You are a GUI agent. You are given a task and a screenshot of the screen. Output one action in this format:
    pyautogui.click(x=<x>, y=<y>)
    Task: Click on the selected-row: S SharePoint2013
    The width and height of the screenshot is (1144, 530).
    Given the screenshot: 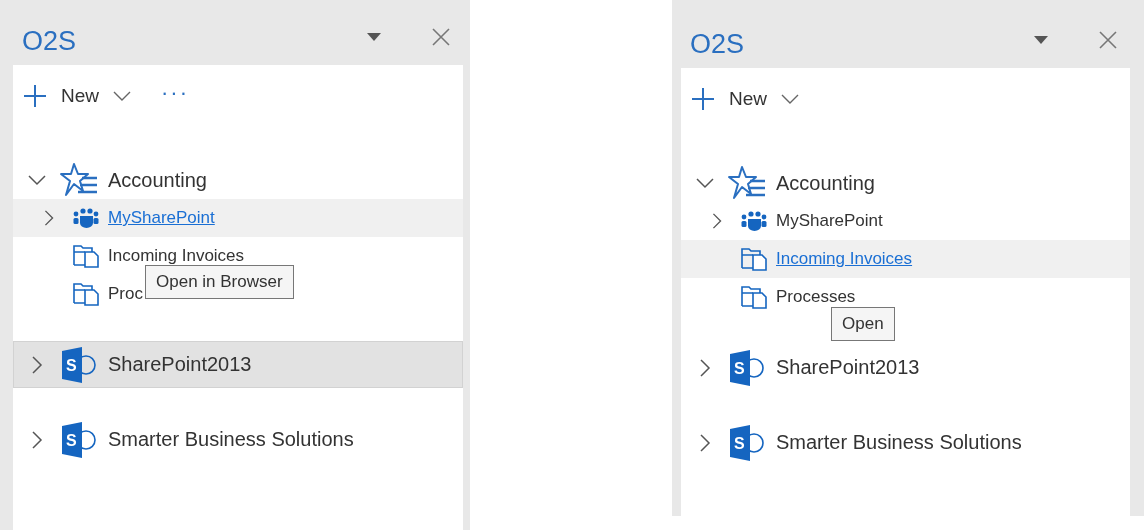 What is the action you would take?
    pyautogui.click(x=238, y=364)
    